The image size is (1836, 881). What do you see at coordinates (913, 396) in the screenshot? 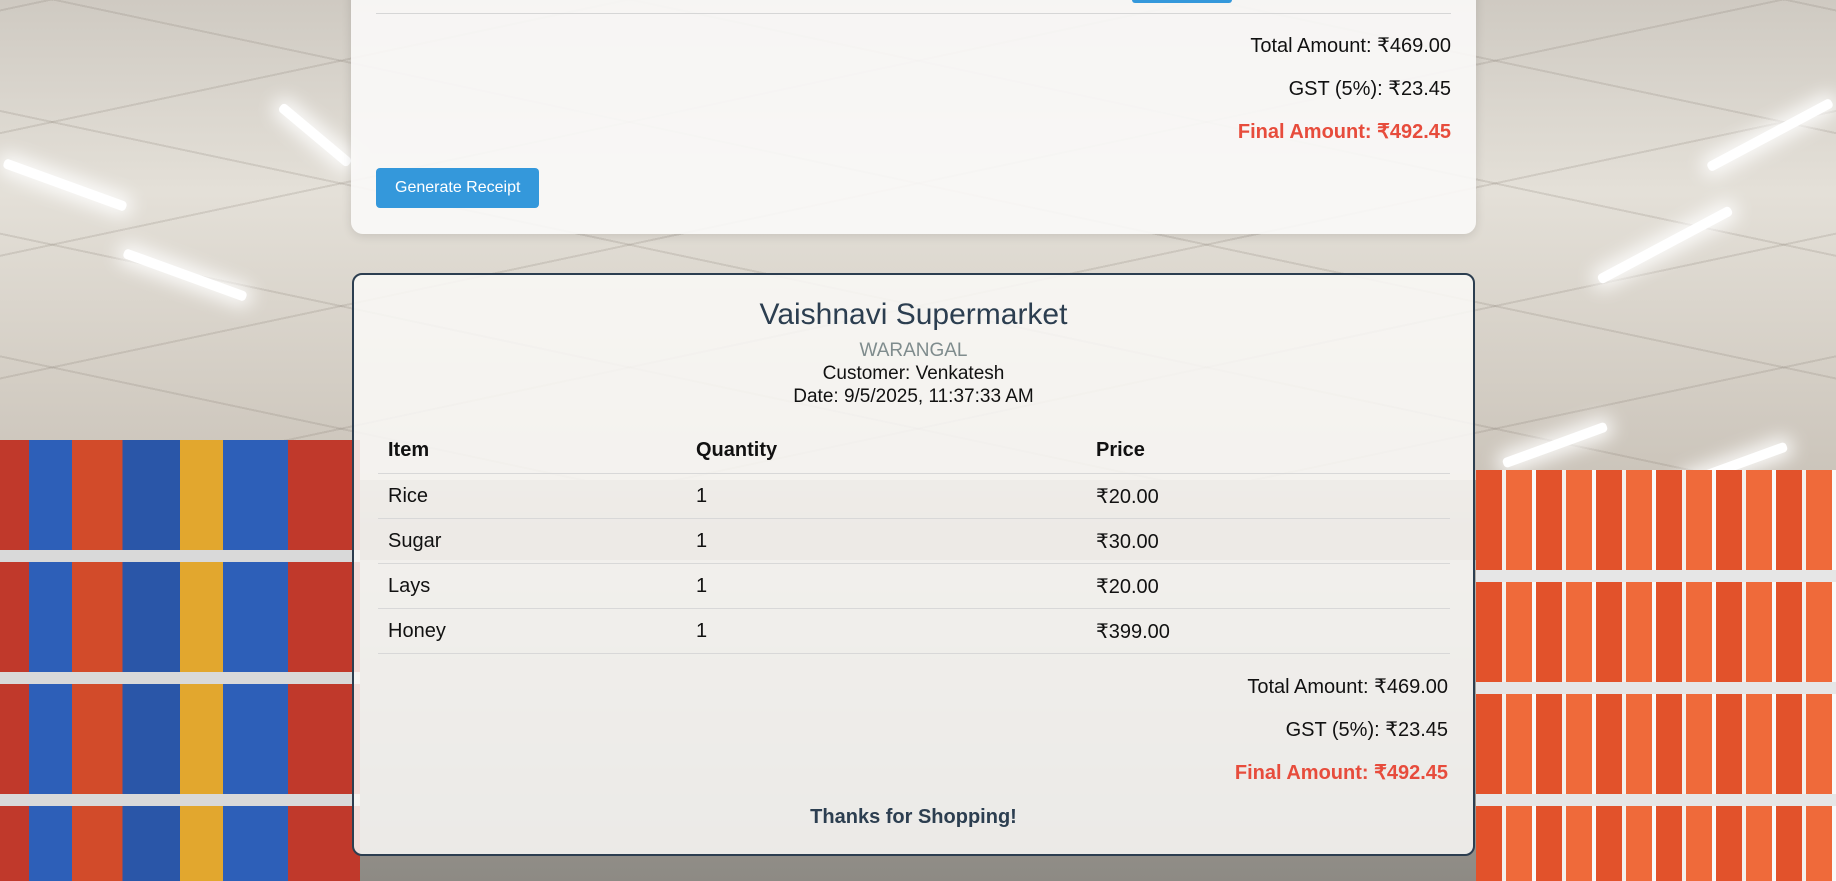
I see `receipt-date: Date: 9/5/2025, 11:37:33 AM` at bounding box center [913, 396].